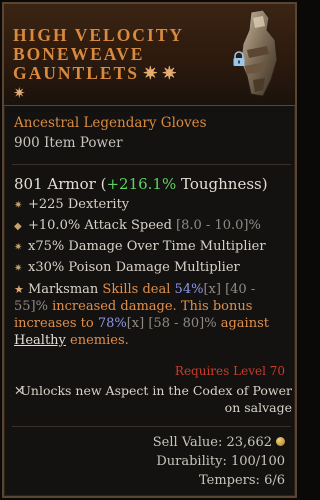 The image size is (320, 500). I want to click on lock-icon, so click(239, 58).